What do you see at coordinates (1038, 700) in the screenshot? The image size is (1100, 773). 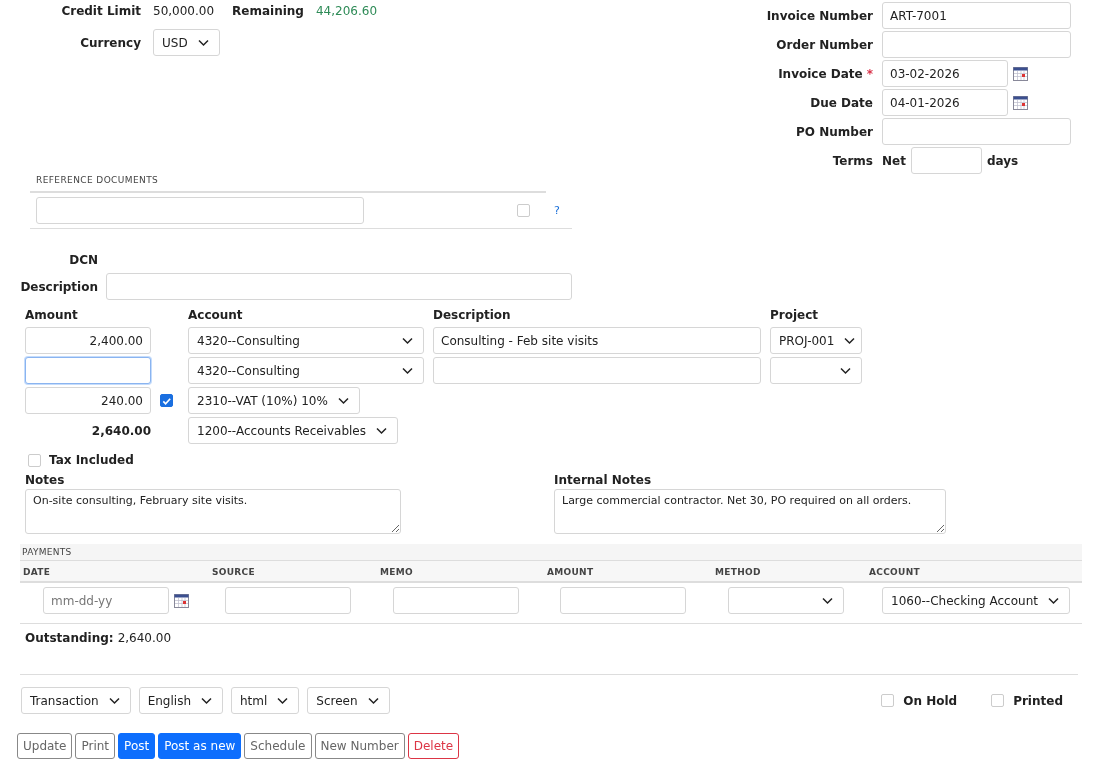 I see `checkbox-label: Printed` at bounding box center [1038, 700].